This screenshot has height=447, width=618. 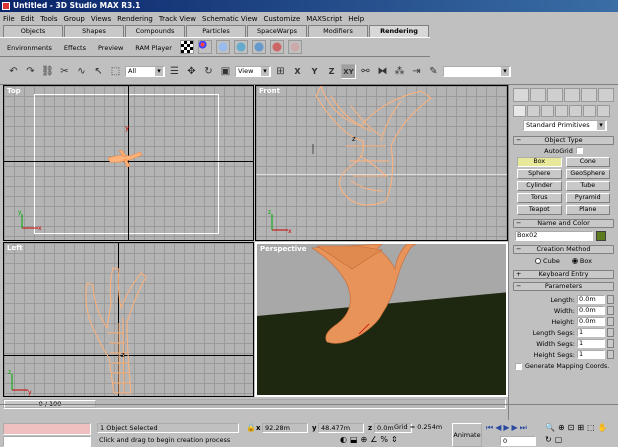 I want to click on render-region-icon, so click(x=276, y=47).